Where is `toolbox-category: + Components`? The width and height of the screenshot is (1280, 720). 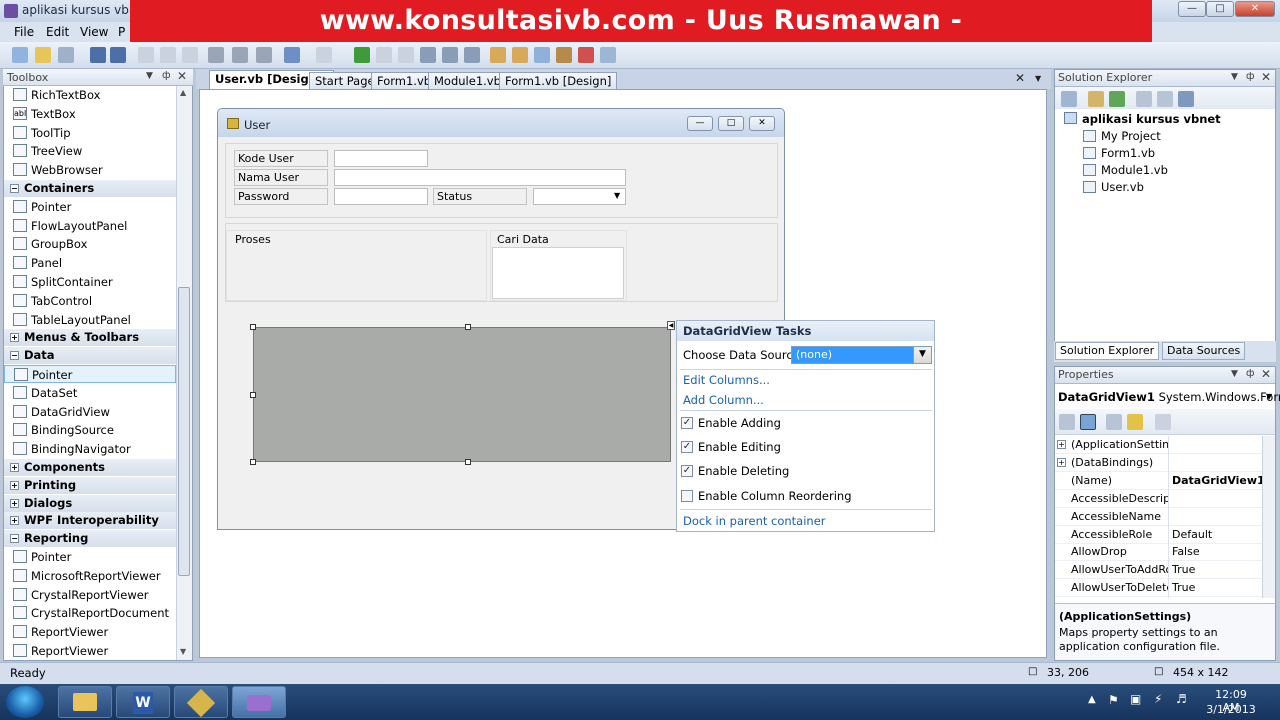
toolbox-category: + Components is located at coordinates (90, 467).